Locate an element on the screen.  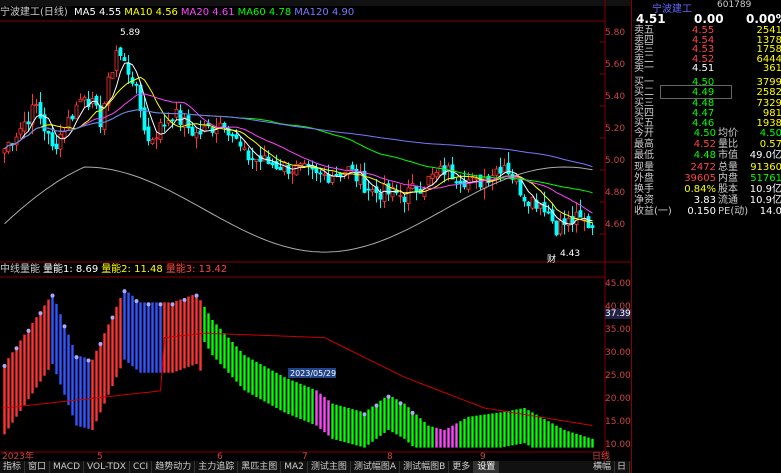
bottom-tab: 指标 is located at coordinates (13, 467).